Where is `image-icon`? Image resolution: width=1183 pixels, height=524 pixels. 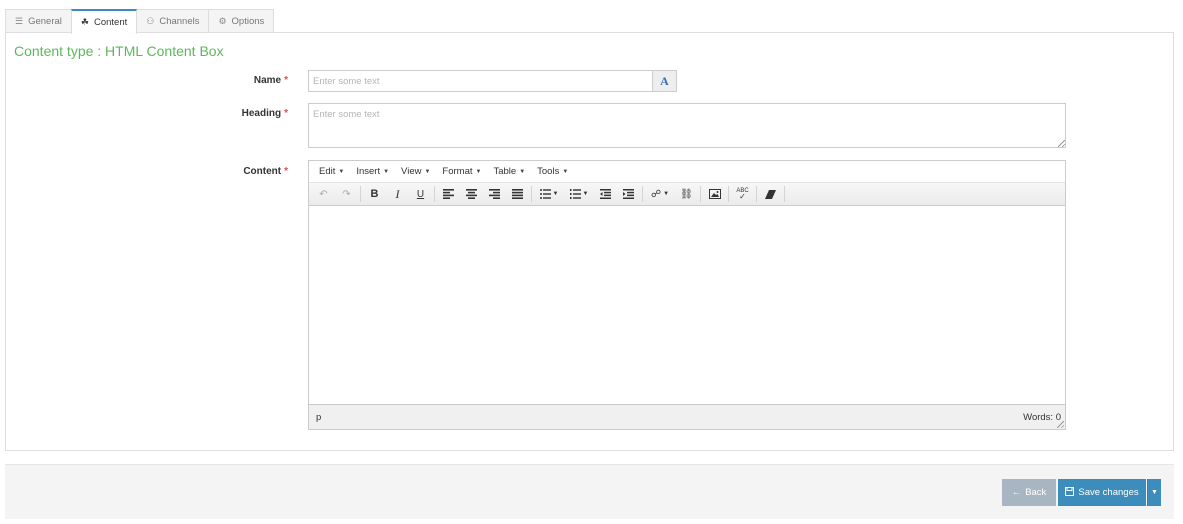
image-icon is located at coordinates (714, 194).